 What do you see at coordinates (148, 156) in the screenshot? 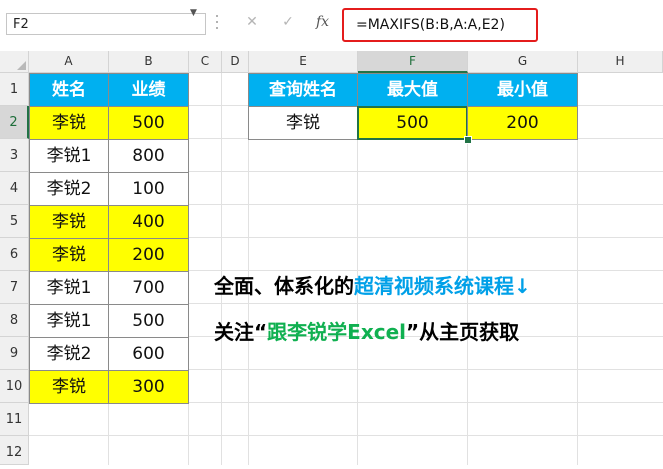
I see `cell-b3: 800` at bounding box center [148, 156].